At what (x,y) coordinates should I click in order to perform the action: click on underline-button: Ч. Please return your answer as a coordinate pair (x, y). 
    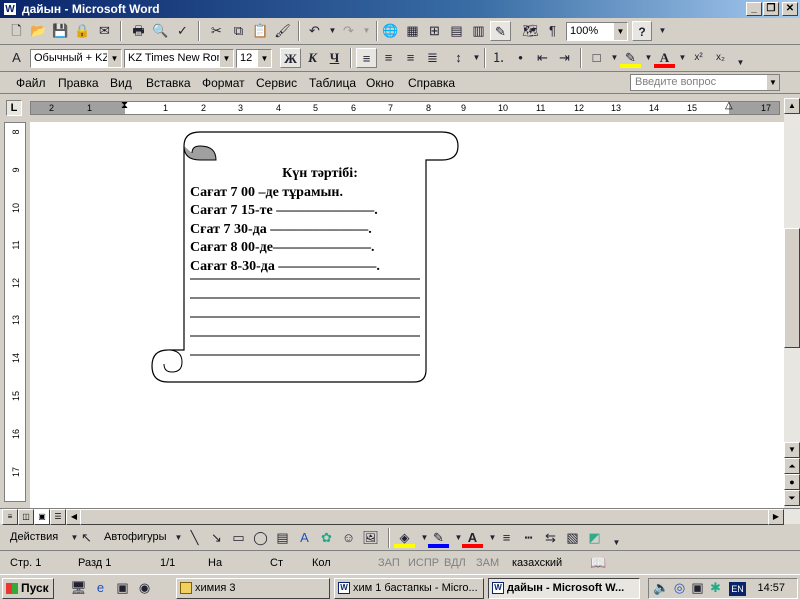
    Looking at the image, I should click on (334, 58).